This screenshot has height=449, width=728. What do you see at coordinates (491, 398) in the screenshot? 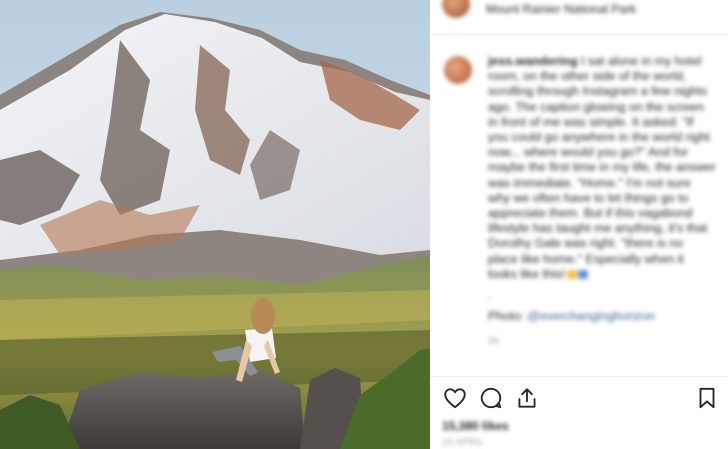
I see `comment-icon` at bounding box center [491, 398].